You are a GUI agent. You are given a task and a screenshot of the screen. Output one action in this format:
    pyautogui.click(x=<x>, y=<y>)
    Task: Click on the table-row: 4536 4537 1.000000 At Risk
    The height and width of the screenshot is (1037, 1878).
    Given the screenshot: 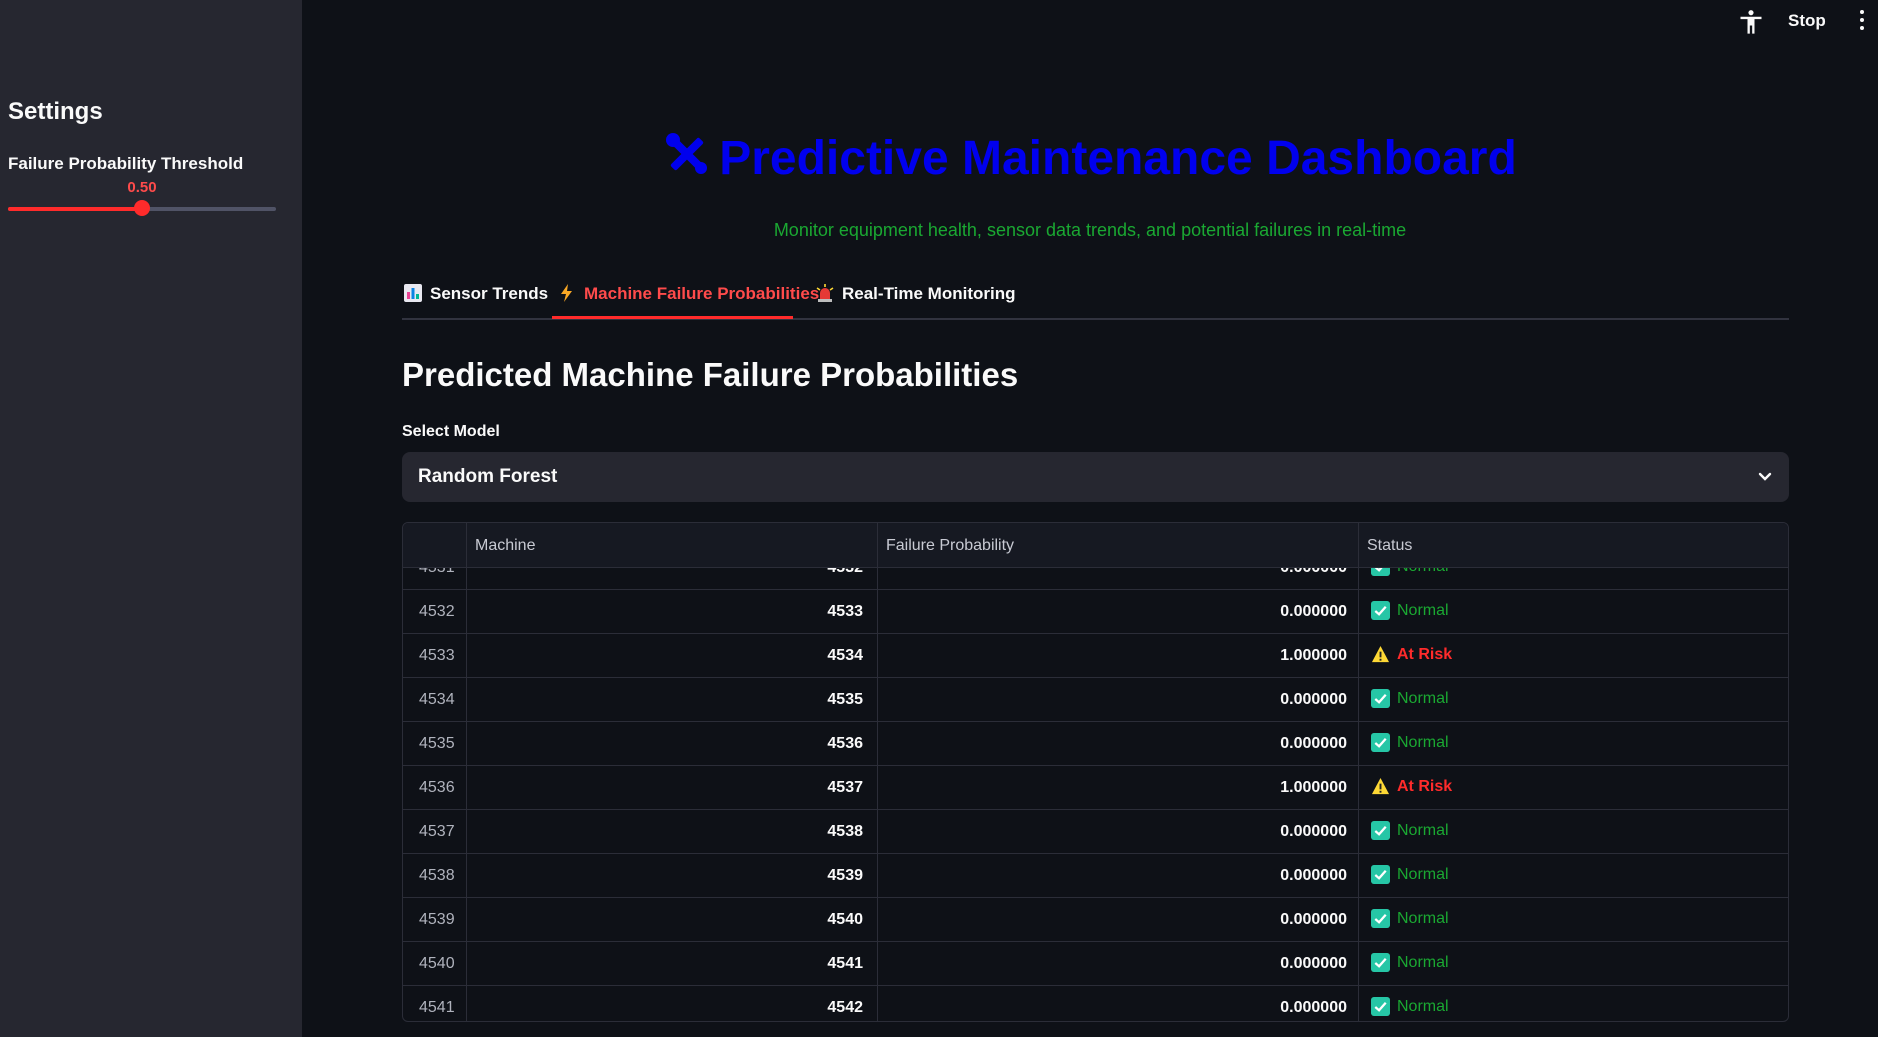 What is the action you would take?
    pyautogui.click(x=1095, y=788)
    